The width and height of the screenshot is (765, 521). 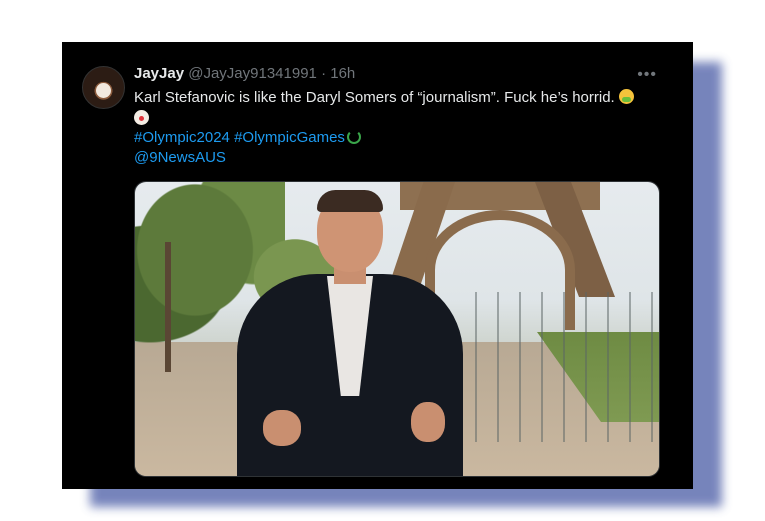 What do you see at coordinates (141, 117) in the screenshot?
I see `clown-face-icon` at bounding box center [141, 117].